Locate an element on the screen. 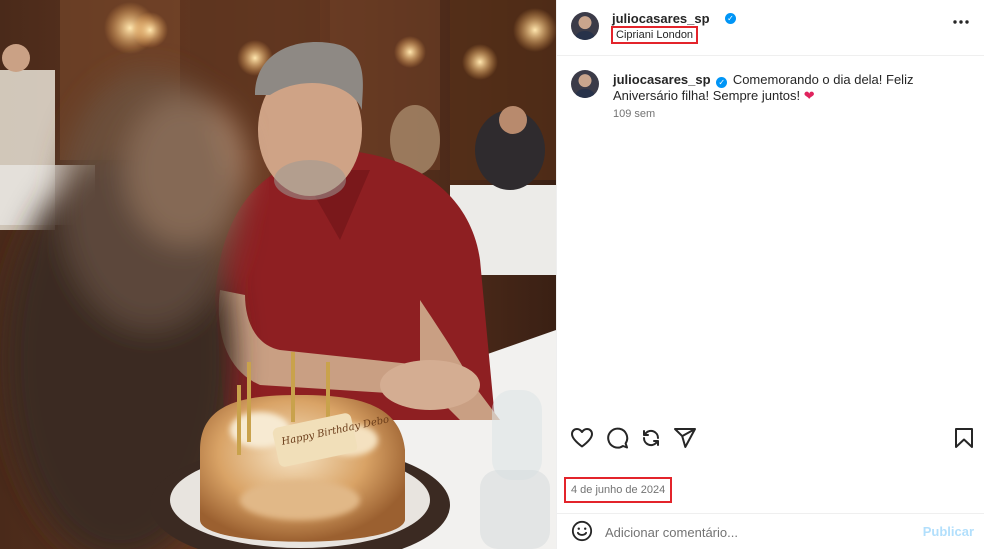 The height and width of the screenshot is (549, 984). send-icon is located at coordinates (685, 438).